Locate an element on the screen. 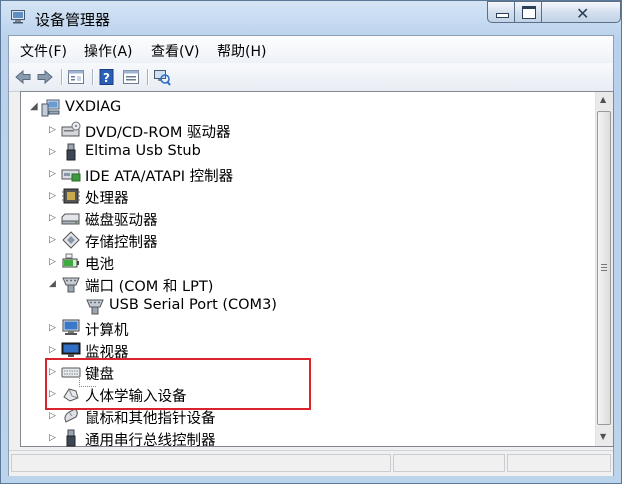 The width and height of the screenshot is (622, 484). battery-icon is located at coordinates (70, 260).